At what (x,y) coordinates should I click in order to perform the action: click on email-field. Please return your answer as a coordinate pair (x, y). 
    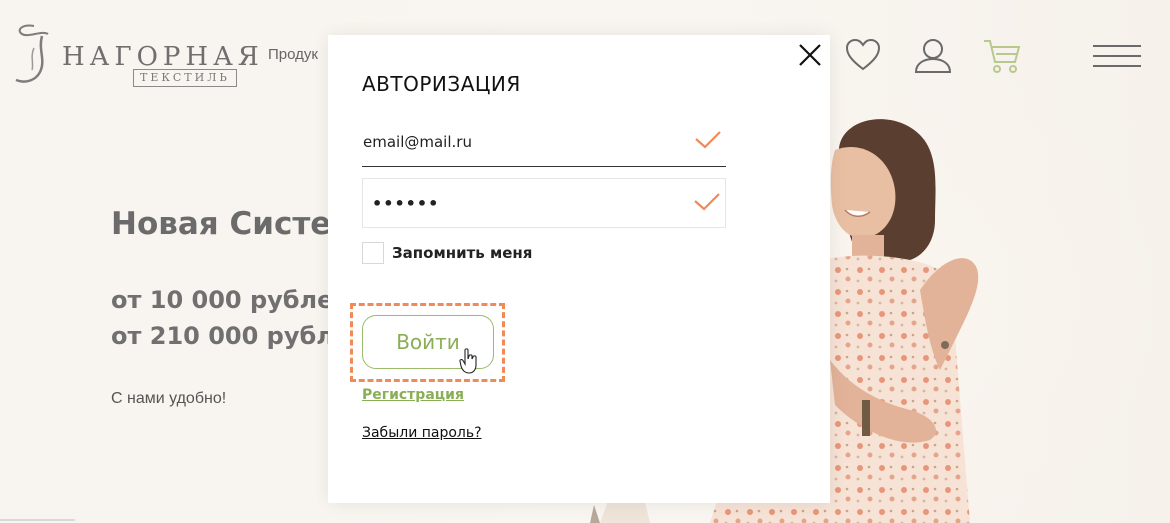
    Looking at the image, I should click on (544, 142).